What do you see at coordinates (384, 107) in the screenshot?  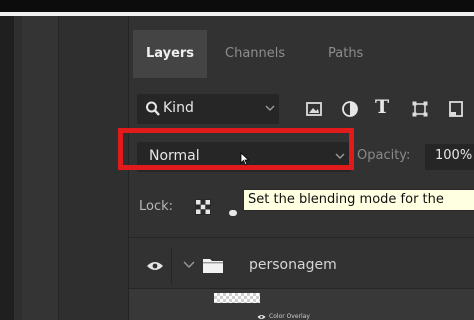 I see `type-filter-icon: T` at bounding box center [384, 107].